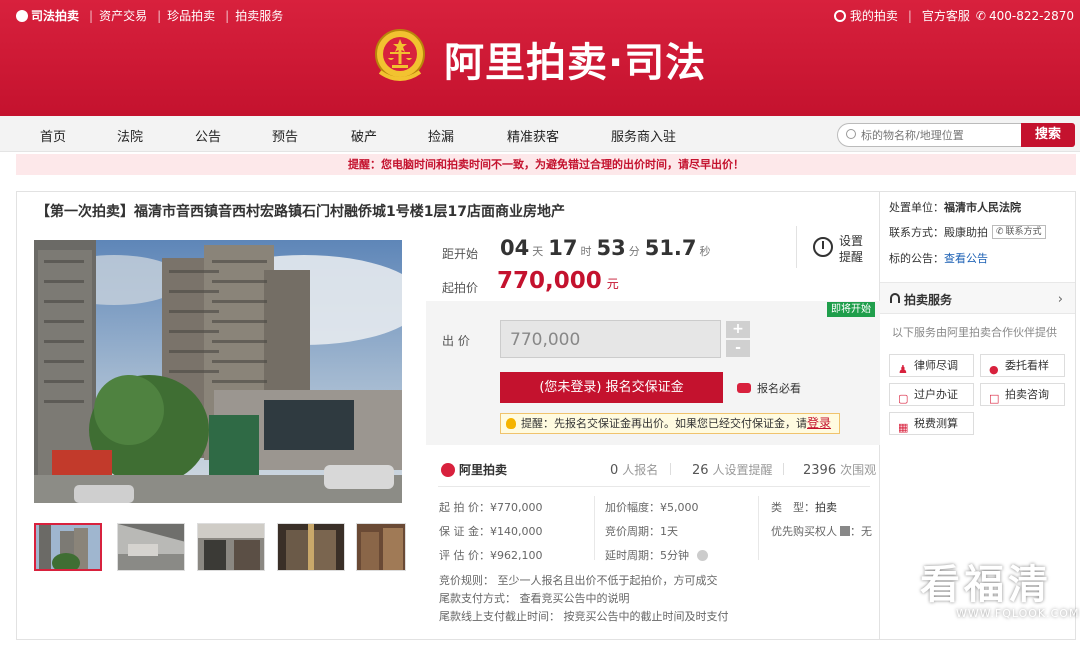  What do you see at coordinates (191, 15) in the screenshot?
I see `nav-treasure-link: 珍品拍卖` at bounding box center [191, 15].